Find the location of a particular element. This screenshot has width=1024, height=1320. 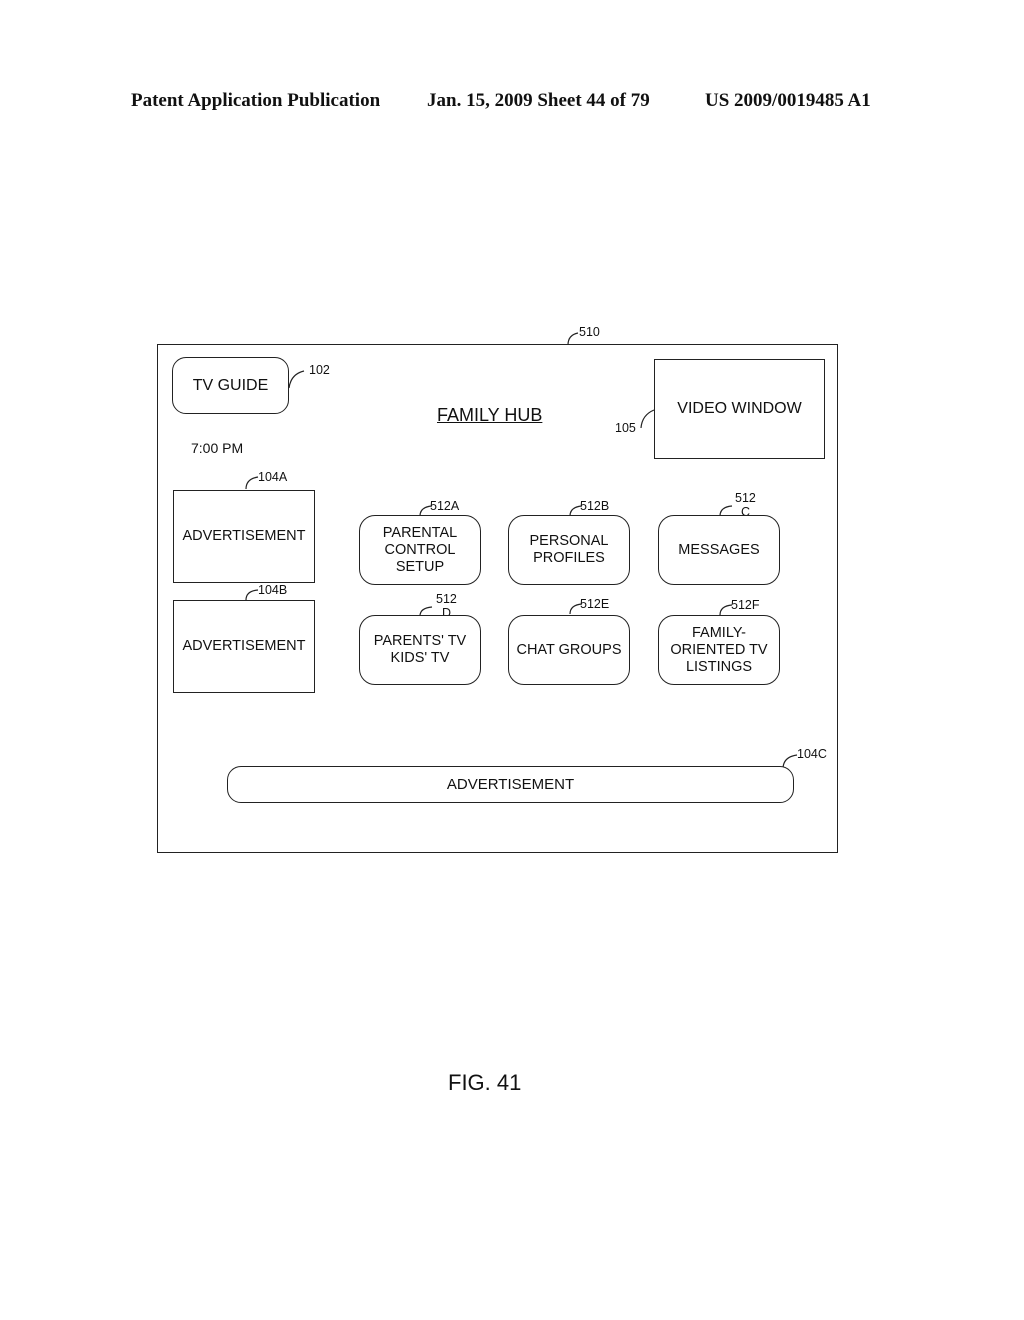

ref-label-104a: 104A is located at coordinates (273, 477).